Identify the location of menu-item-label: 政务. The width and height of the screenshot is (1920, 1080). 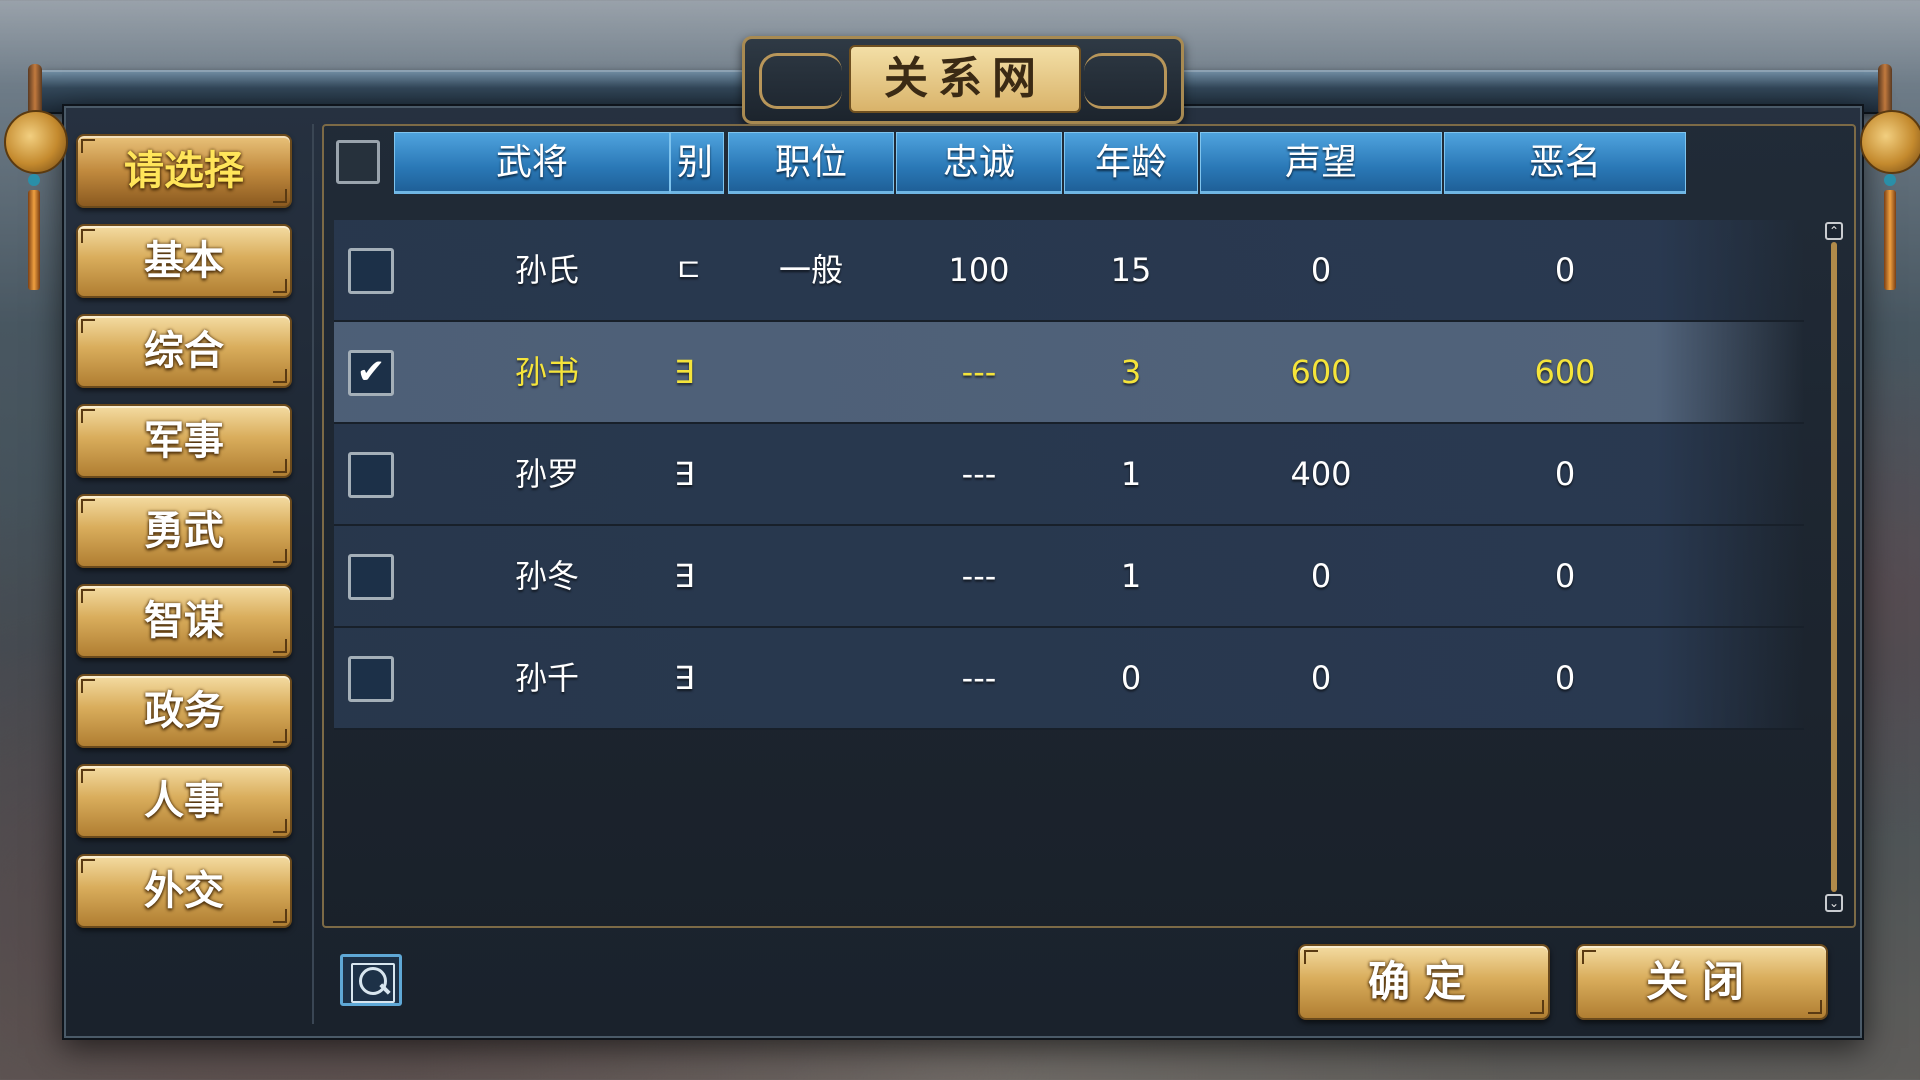
(184, 711).